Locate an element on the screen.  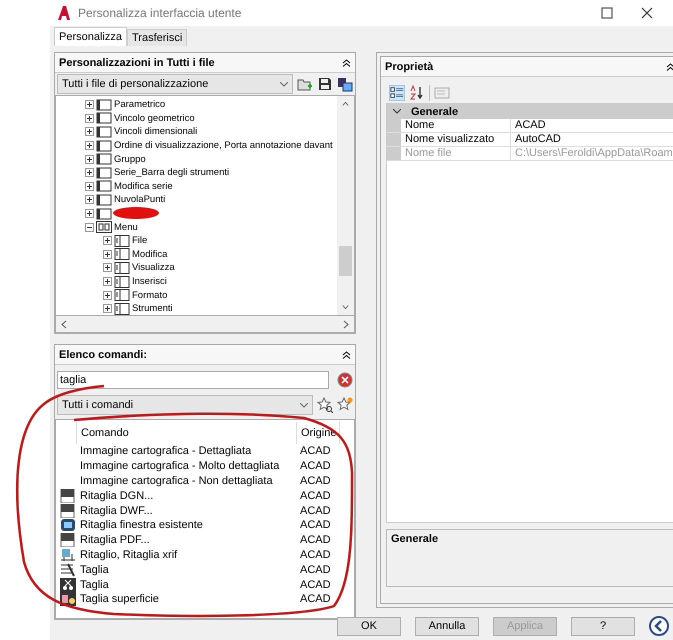
app-logo-icon is located at coordinates (64, 13).